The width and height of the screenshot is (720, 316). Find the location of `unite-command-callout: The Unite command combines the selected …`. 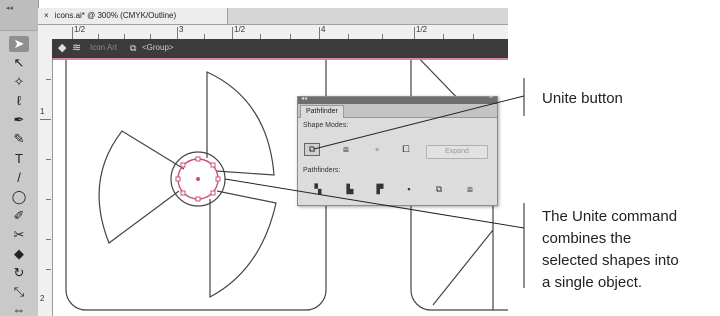

unite-command-callout: The Unite command combines the selected … is located at coordinates (610, 250).